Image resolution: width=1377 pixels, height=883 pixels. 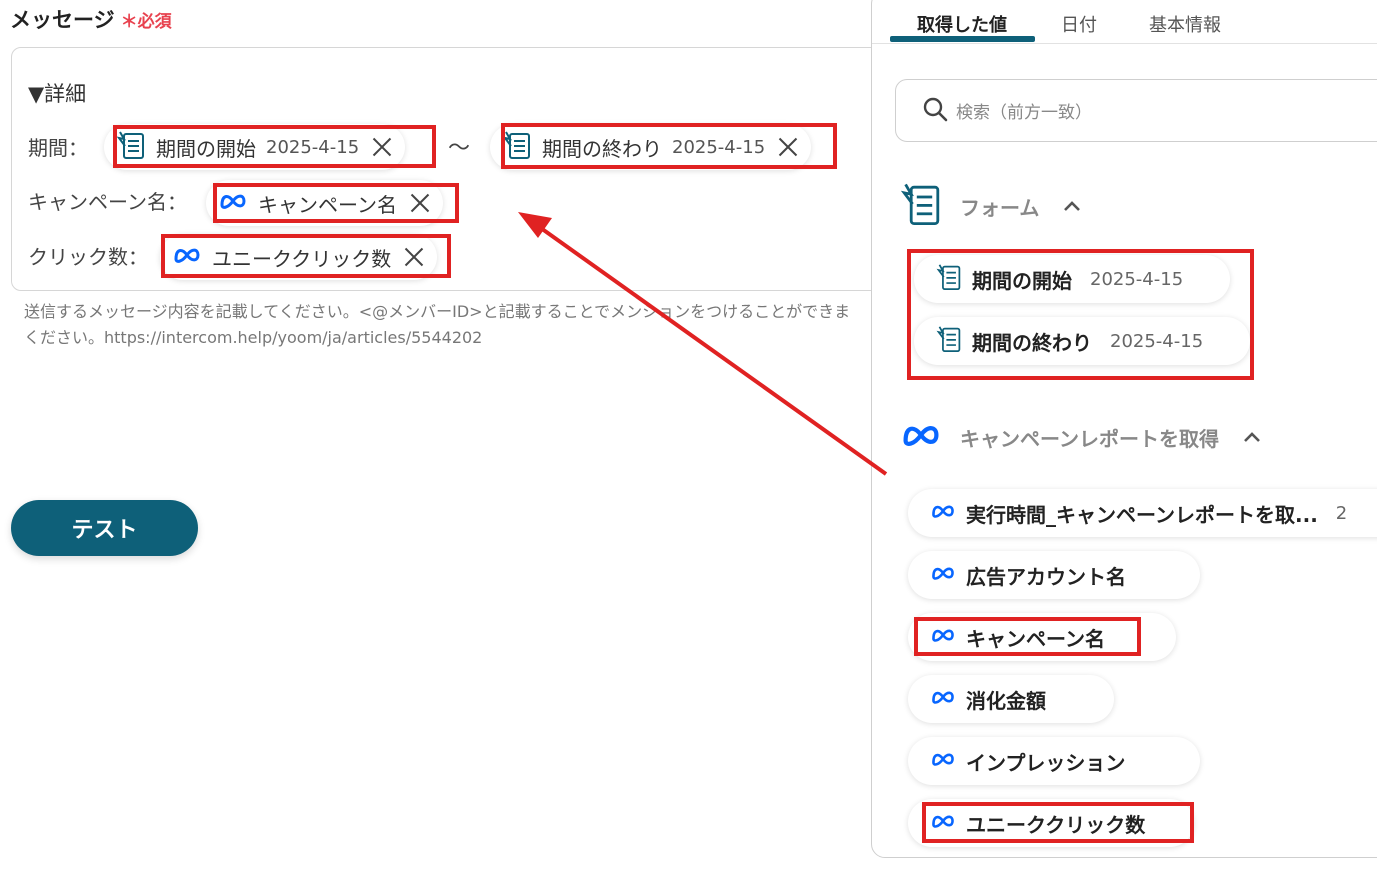 What do you see at coordinates (206, 148) in the screenshot?
I see `token-label: 期間の開始` at bounding box center [206, 148].